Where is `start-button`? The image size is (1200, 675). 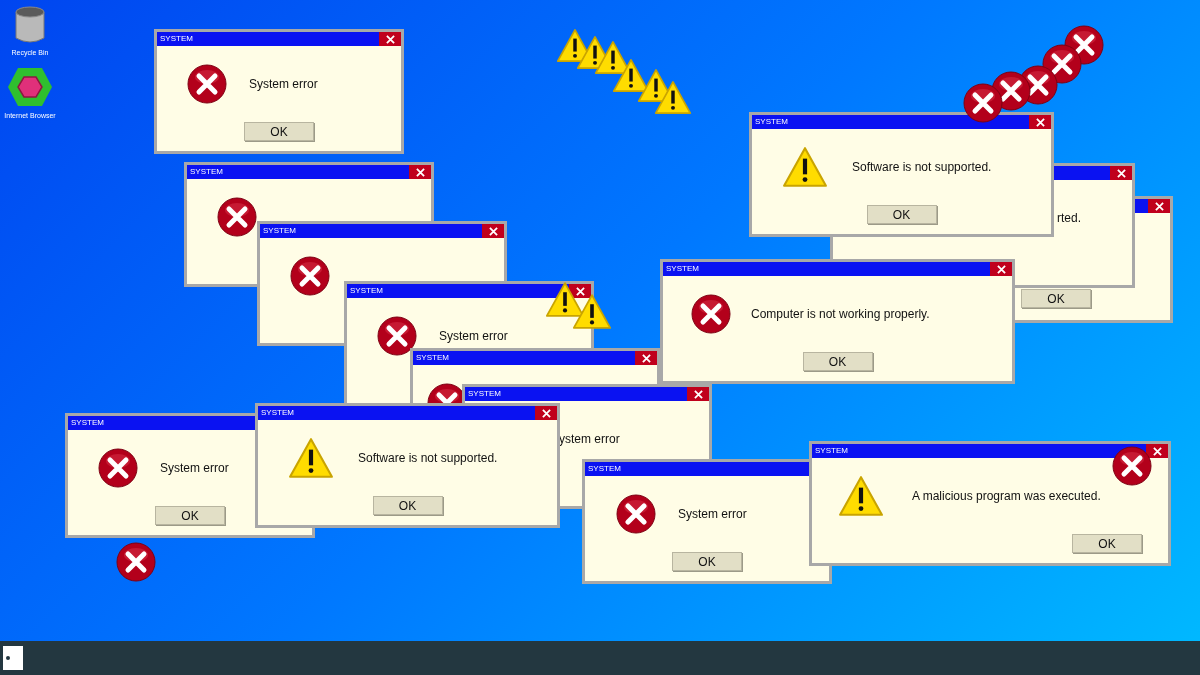 start-button is located at coordinates (13, 658).